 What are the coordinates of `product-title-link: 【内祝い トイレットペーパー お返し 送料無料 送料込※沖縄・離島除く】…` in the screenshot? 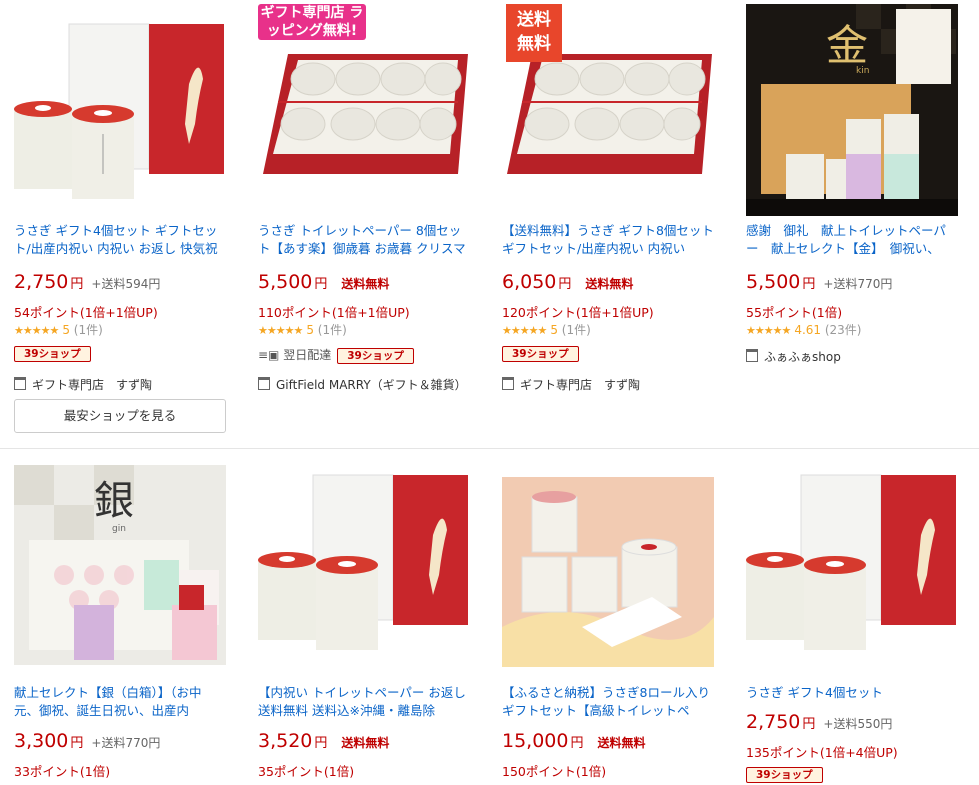 It's located at (364, 702).